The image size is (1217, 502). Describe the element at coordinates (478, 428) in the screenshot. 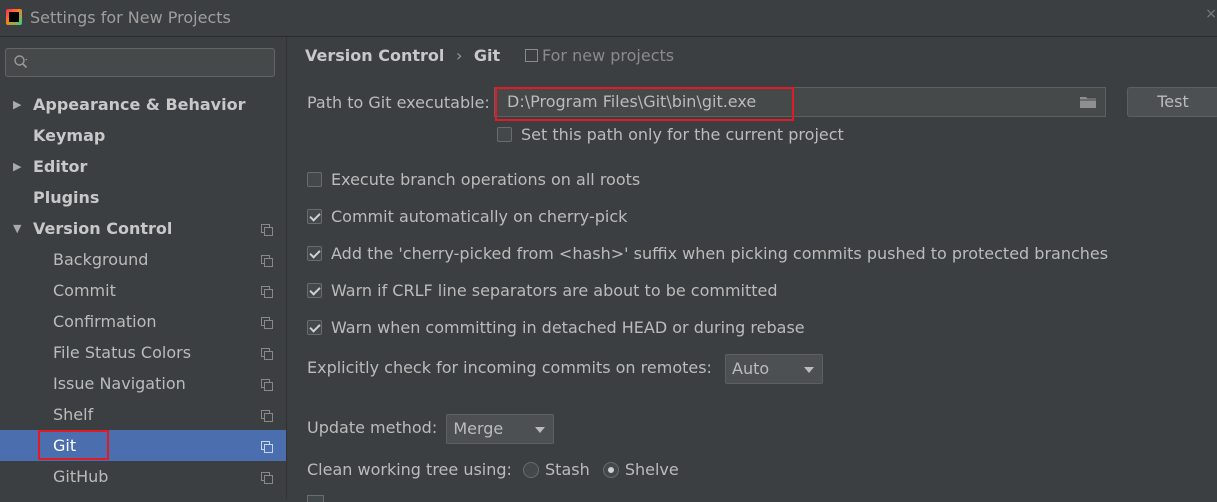

I see `dropdown-value: Merge` at that location.